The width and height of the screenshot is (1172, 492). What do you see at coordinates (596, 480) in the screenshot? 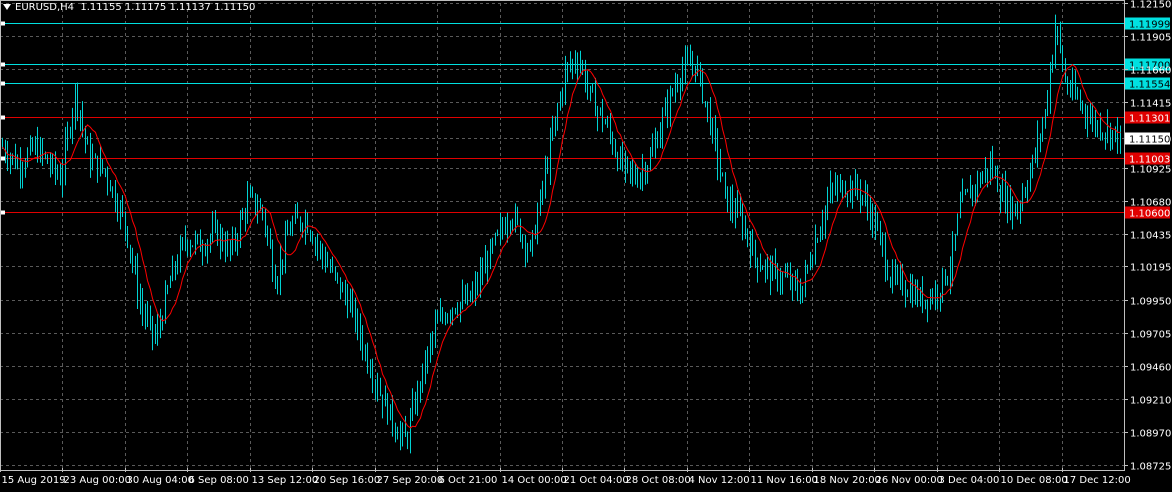
I see `x-tick-label: 21 Oct 04:00` at bounding box center [596, 480].